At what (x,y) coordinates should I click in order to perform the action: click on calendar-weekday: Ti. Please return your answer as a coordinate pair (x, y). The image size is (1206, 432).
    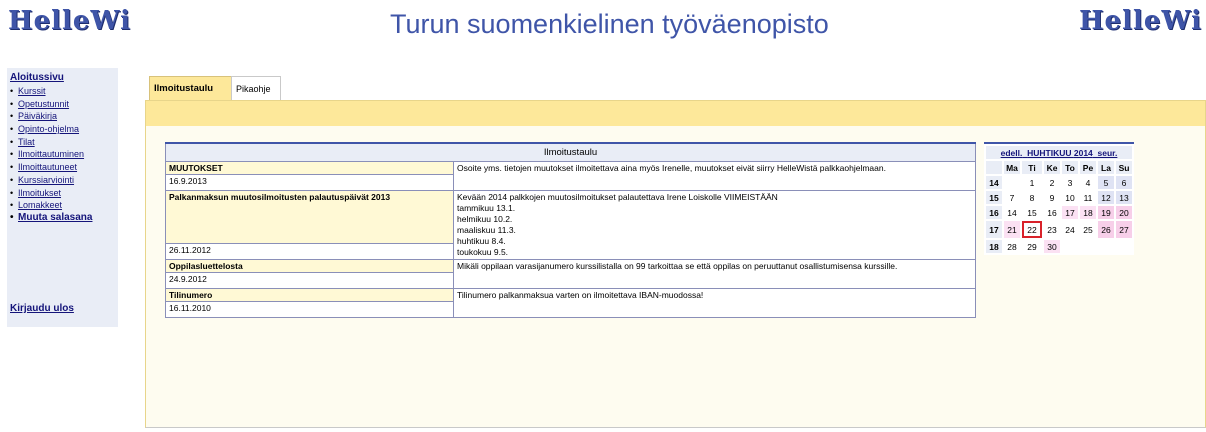
    Looking at the image, I should click on (1032, 167).